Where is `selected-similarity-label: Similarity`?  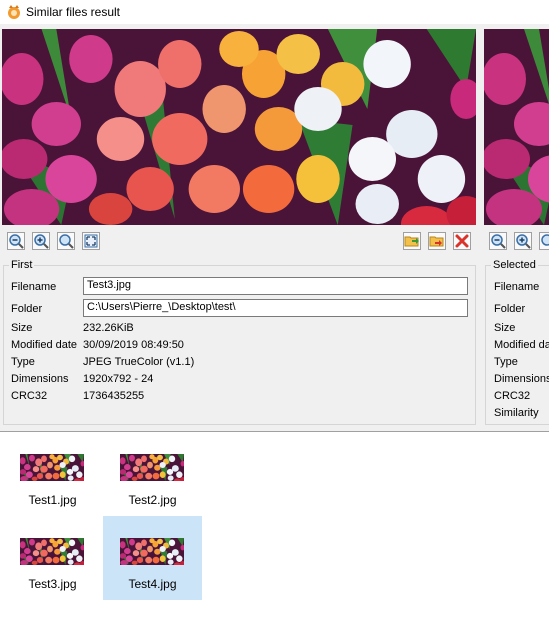
selected-similarity-label: Similarity is located at coordinates (516, 413).